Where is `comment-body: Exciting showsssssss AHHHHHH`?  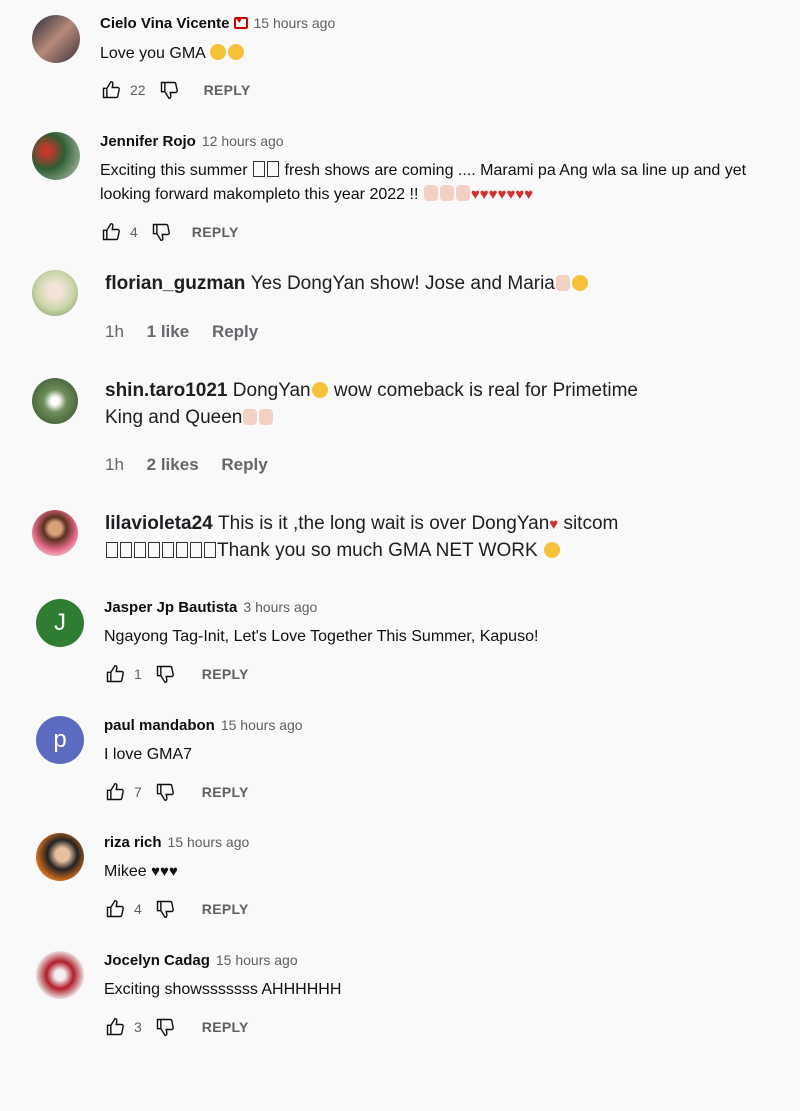 comment-body: Exciting showsssssss AHHHHHH is located at coordinates (223, 989).